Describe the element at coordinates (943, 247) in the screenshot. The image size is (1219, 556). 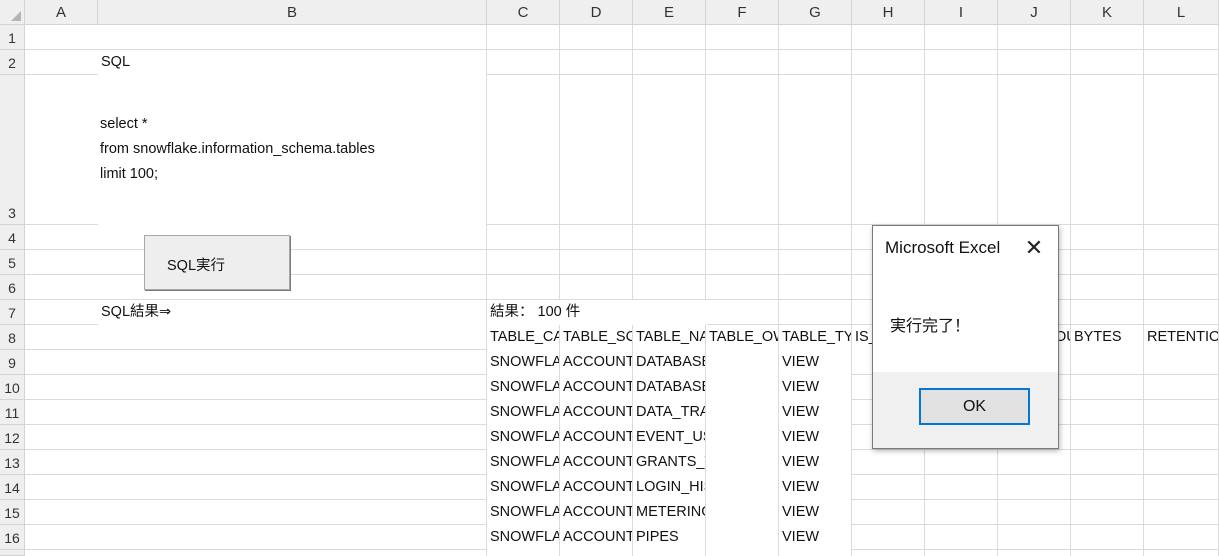
I see `dialog-title: Microsoft Excel` at that location.